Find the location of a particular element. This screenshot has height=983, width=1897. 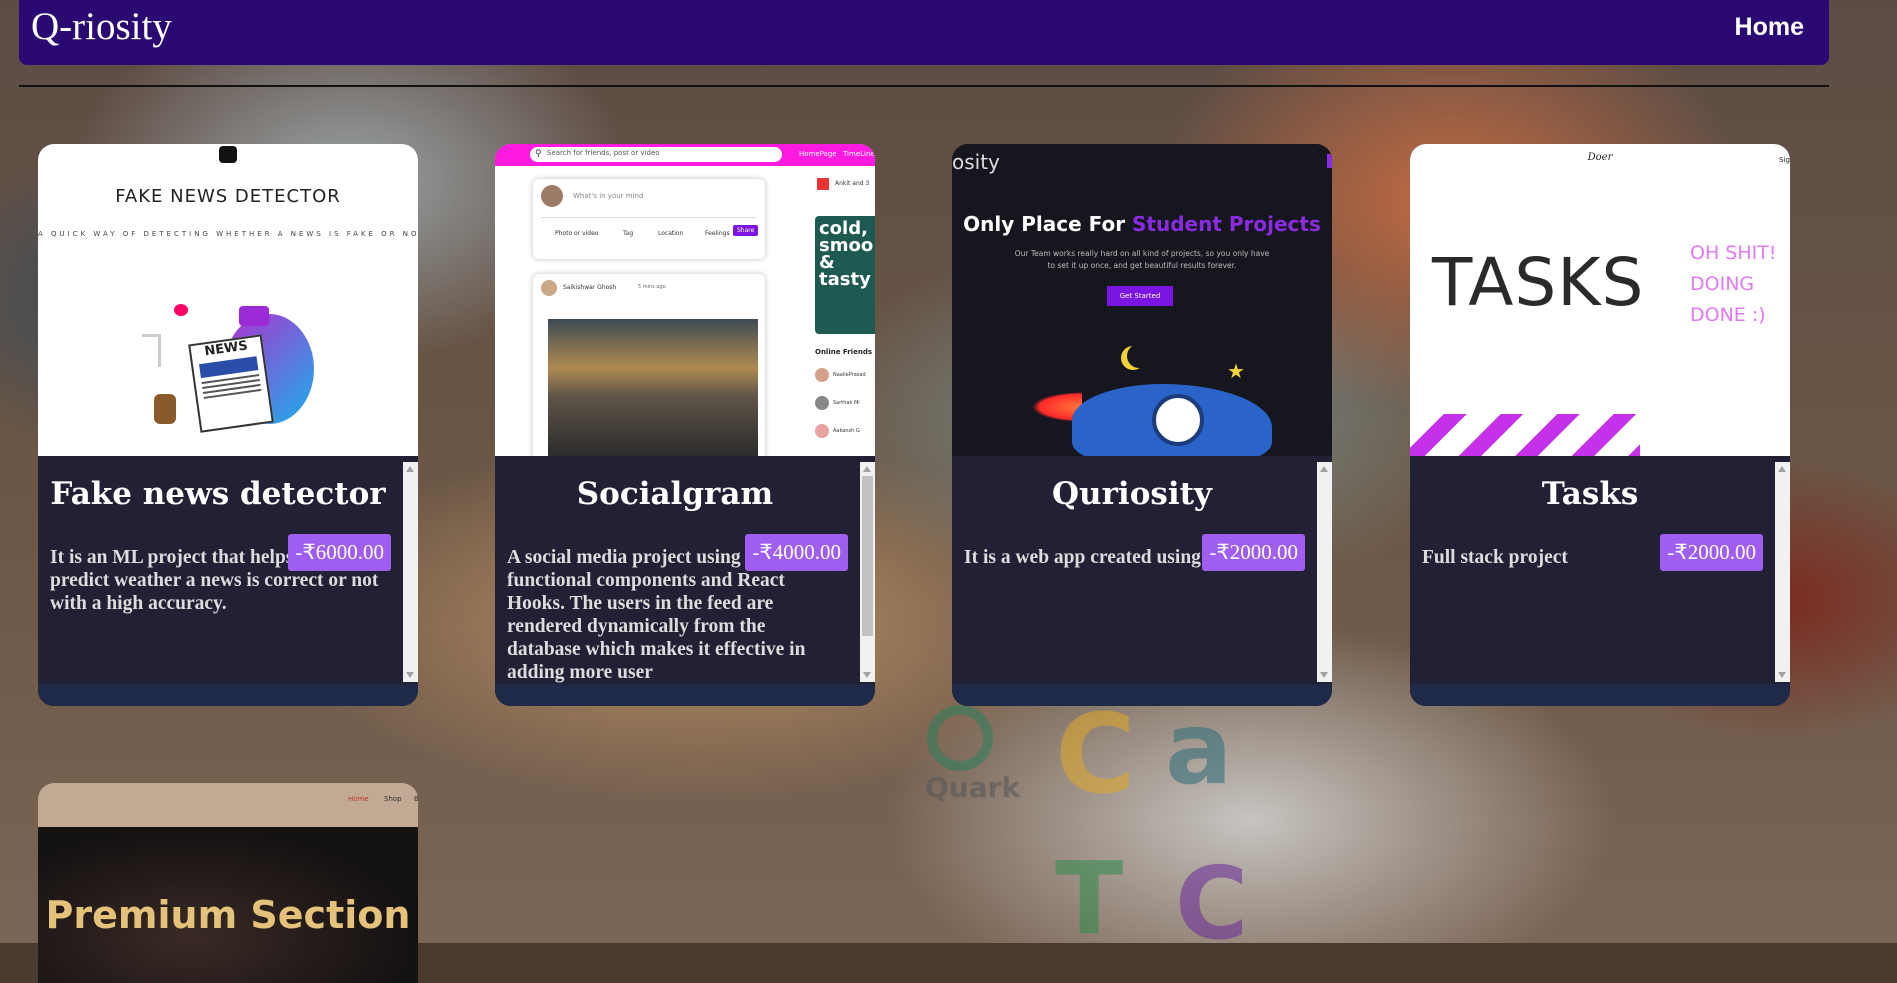

card-title: Quriosity is located at coordinates (1132, 494).